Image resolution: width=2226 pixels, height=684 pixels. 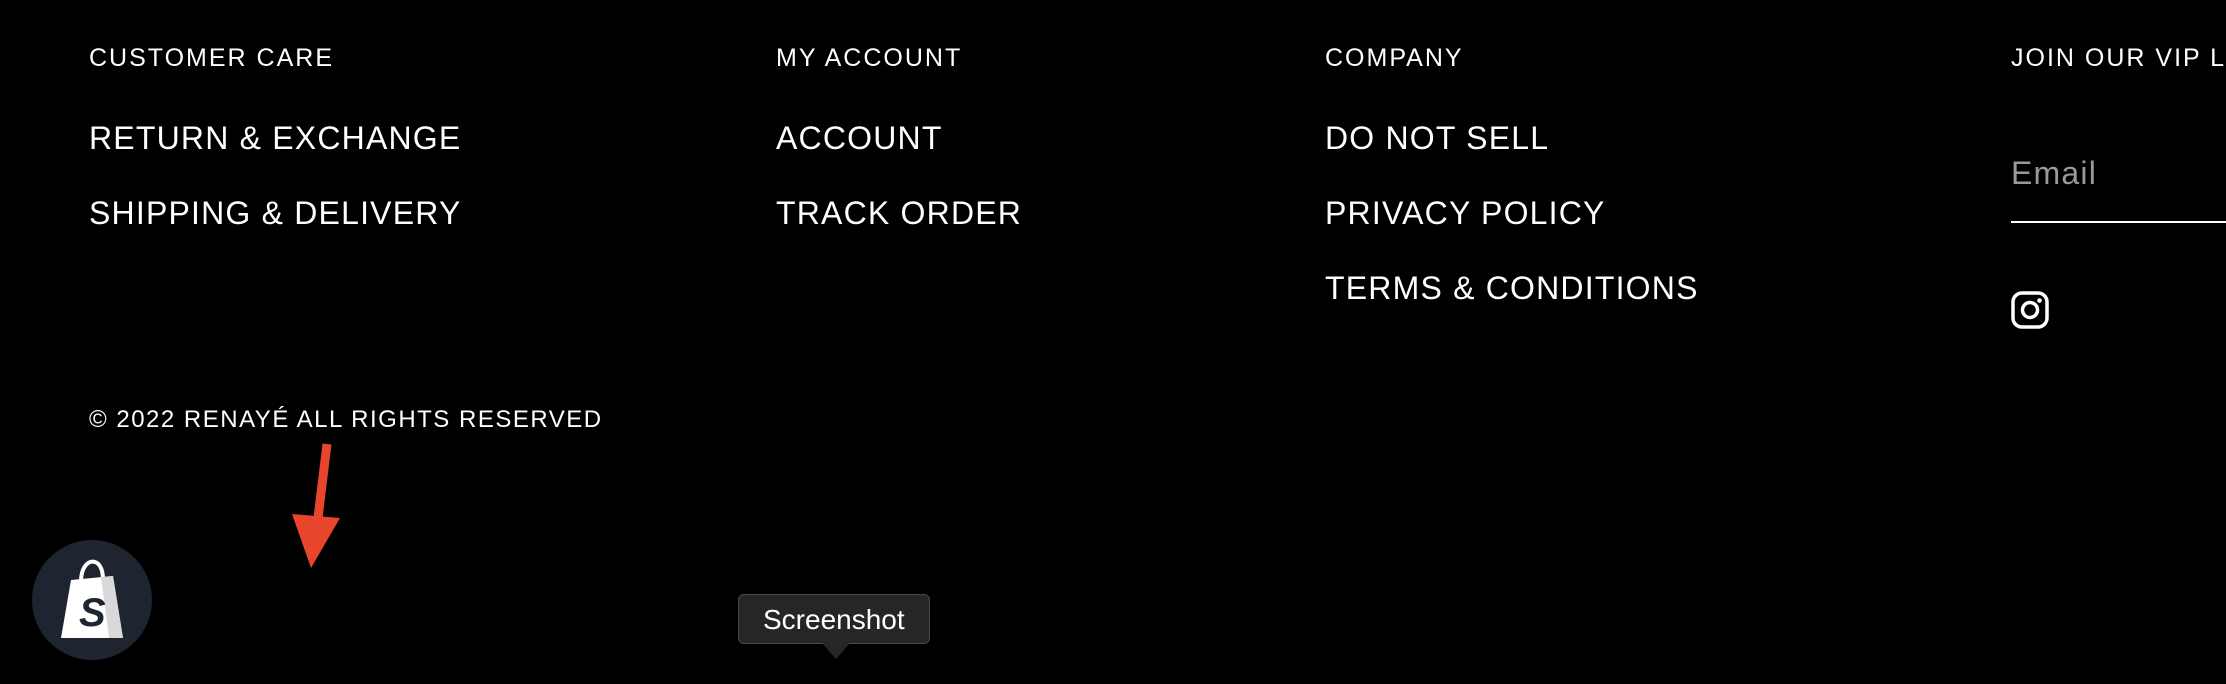 I want to click on return-exchange-link: RETURN & EXCHANGE, so click(x=275, y=138).